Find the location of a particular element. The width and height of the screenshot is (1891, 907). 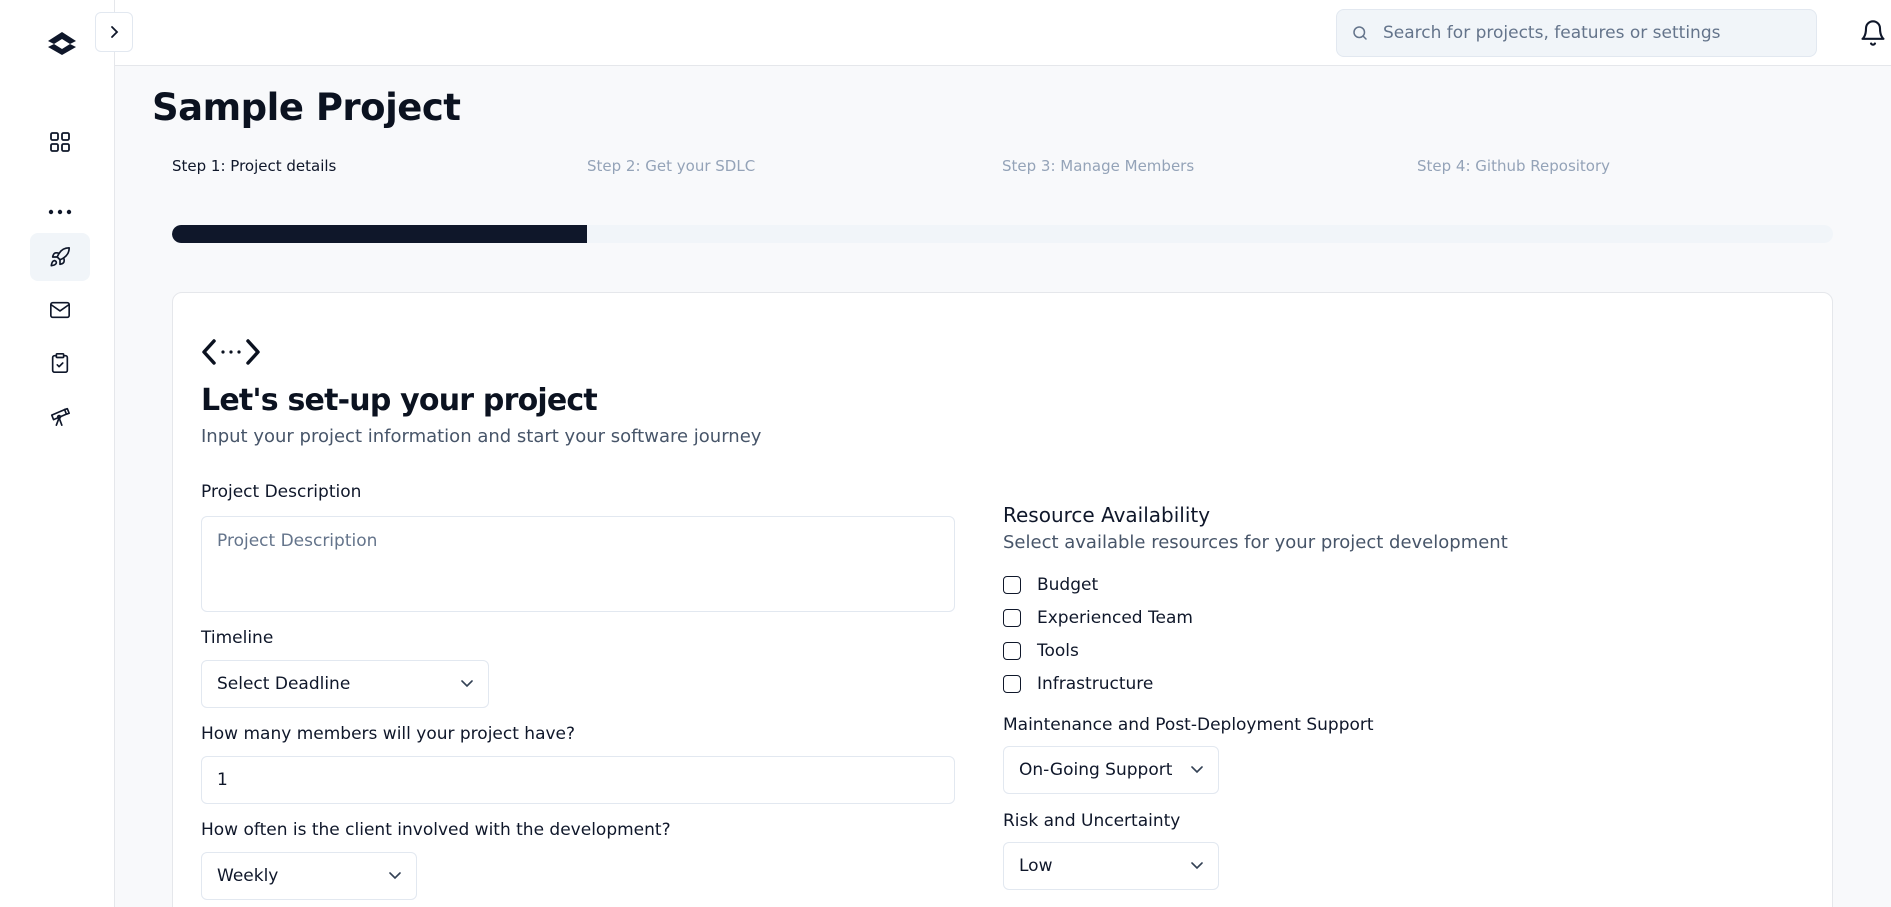

telescope-icon is located at coordinates (60, 416).